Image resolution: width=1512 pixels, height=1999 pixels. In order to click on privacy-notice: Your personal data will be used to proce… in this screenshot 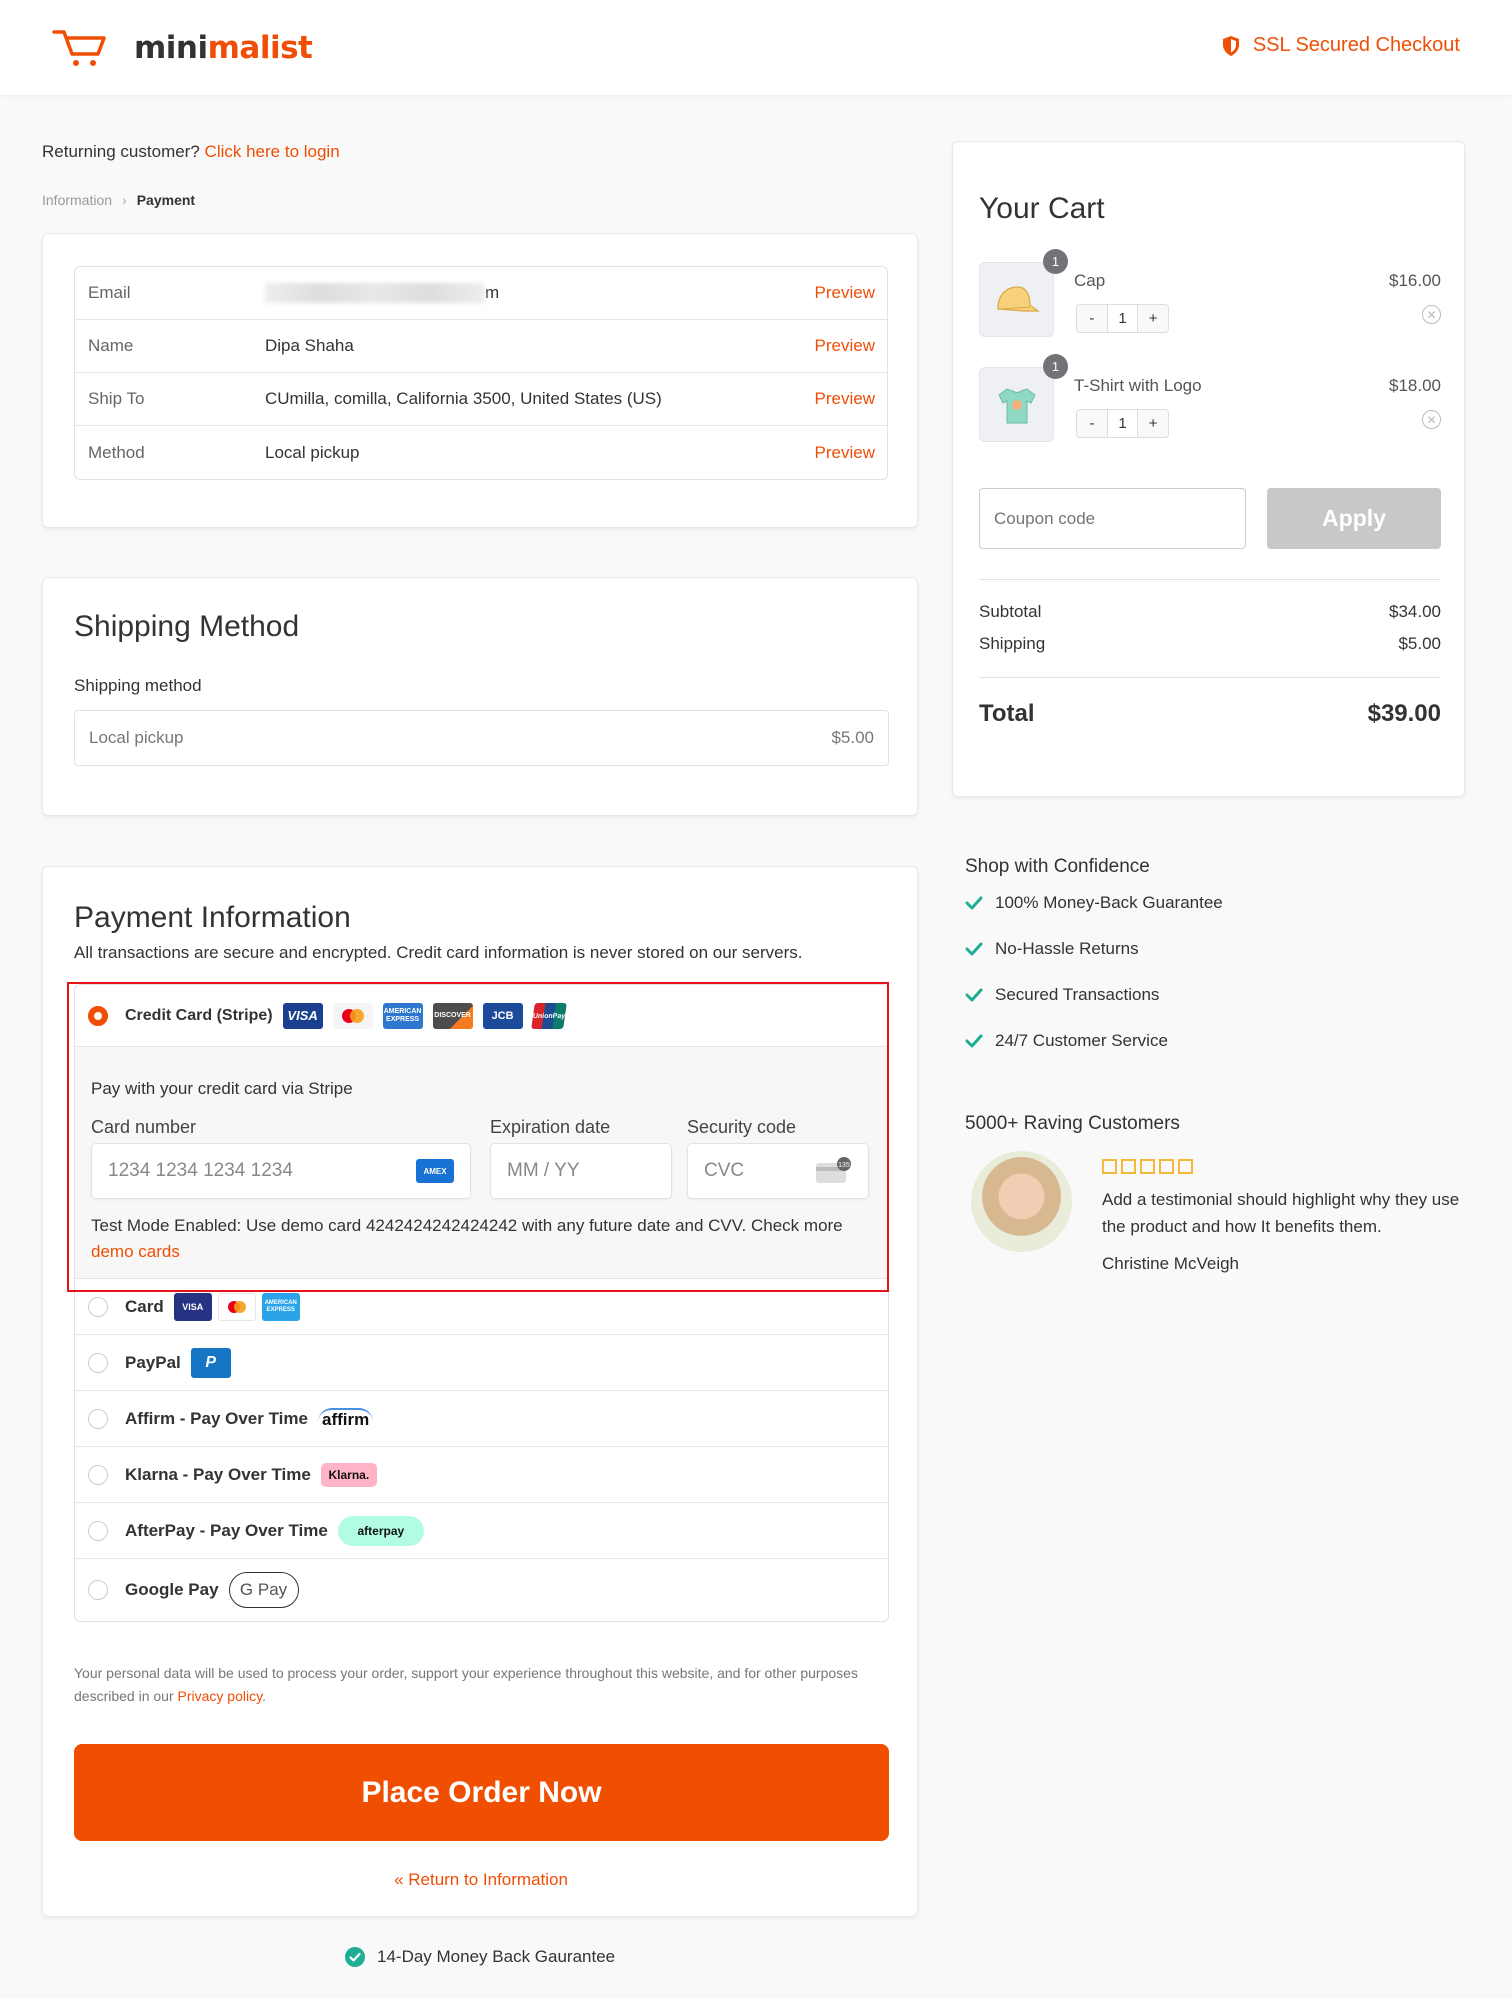, I will do `click(466, 1684)`.